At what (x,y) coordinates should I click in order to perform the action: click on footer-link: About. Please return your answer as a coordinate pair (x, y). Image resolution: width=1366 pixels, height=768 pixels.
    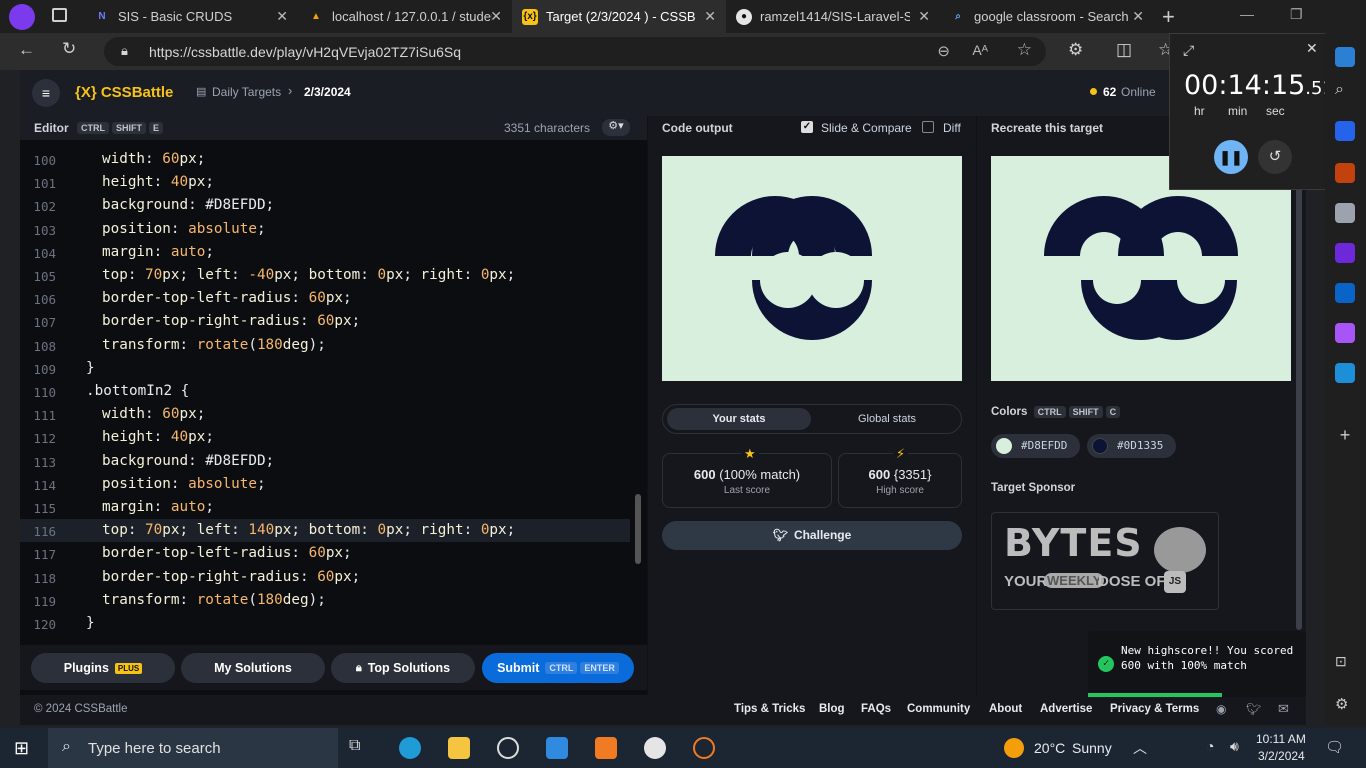
    Looking at the image, I should click on (1005, 709).